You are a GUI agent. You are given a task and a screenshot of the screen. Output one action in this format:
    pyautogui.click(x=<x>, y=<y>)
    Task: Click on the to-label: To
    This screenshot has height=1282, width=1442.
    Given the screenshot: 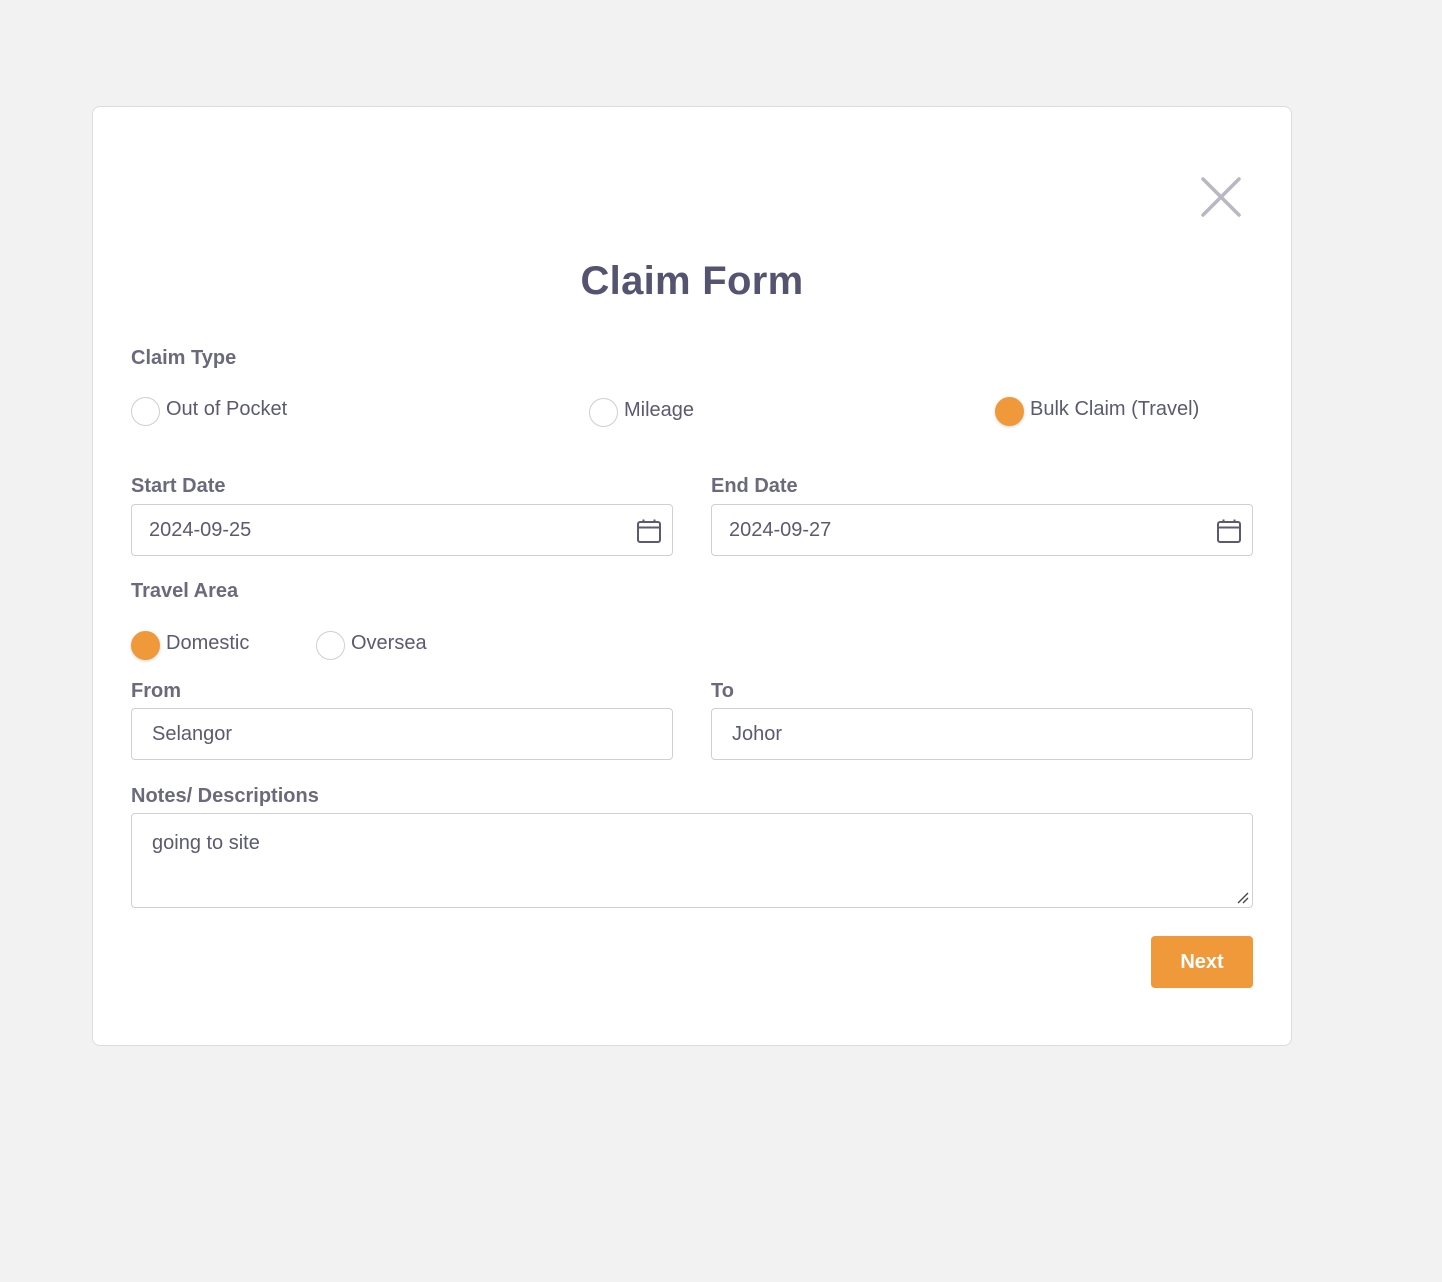 What is the action you would take?
    pyautogui.click(x=722, y=691)
    